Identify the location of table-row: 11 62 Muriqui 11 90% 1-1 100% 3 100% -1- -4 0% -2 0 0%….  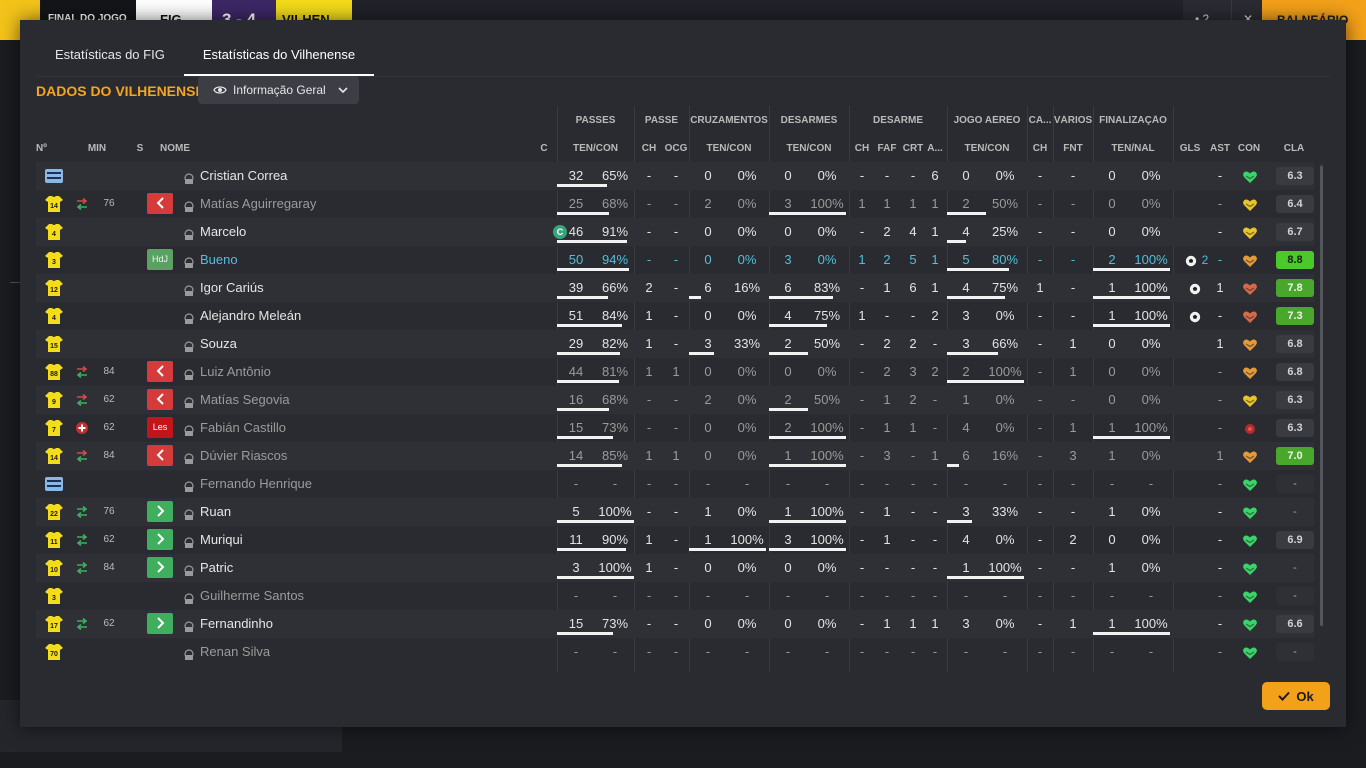
(675, 540).